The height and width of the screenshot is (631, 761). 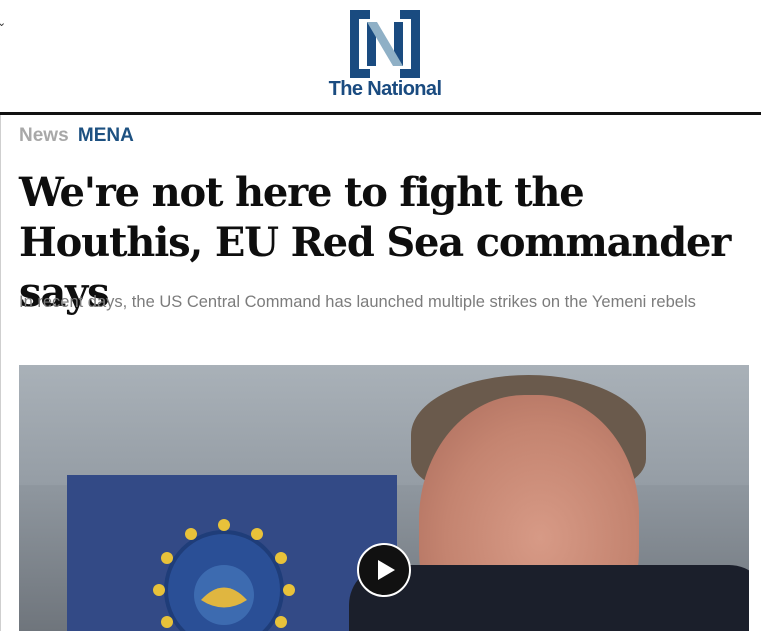 I want to click on content-border, so click(x=0, y=373).